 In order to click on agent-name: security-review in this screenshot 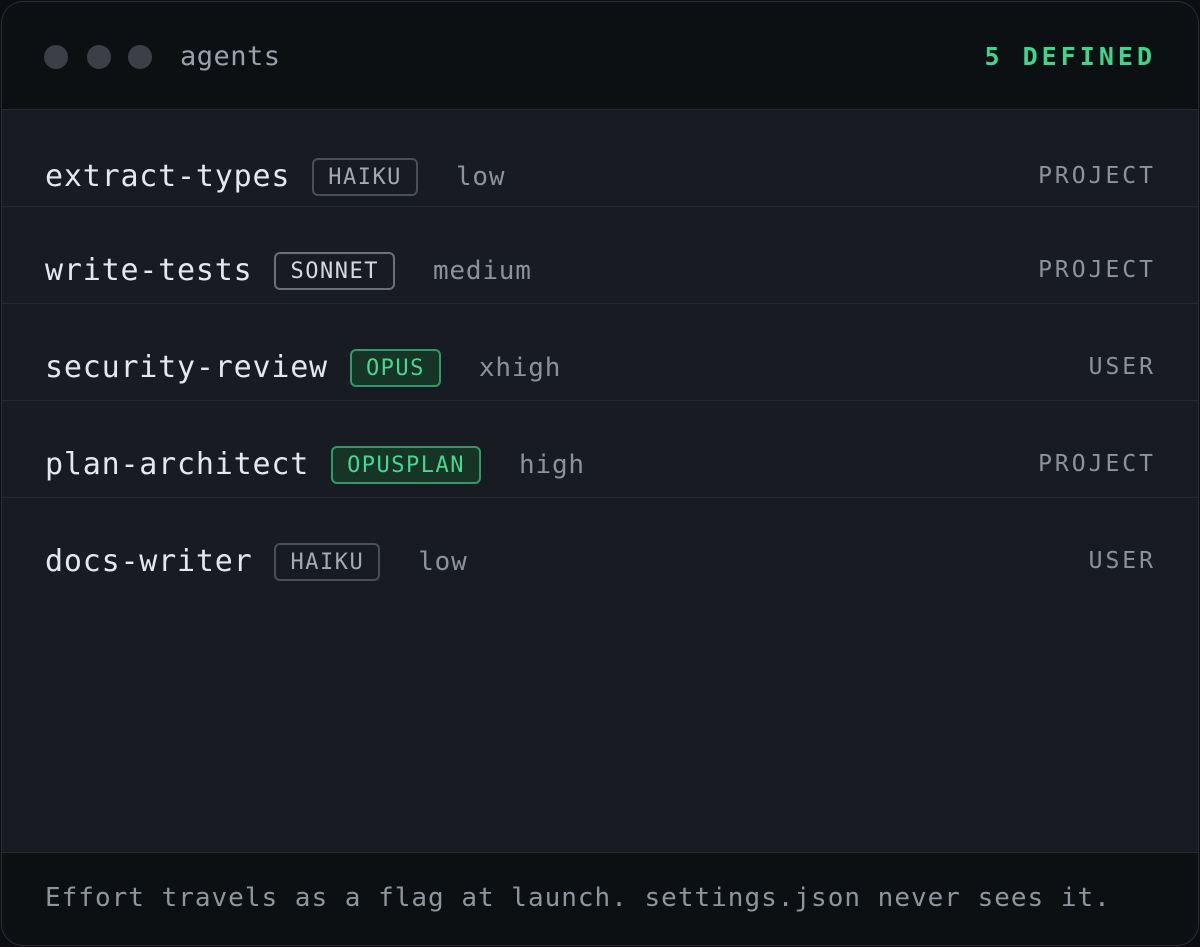, I will do `click(186, 367)`.